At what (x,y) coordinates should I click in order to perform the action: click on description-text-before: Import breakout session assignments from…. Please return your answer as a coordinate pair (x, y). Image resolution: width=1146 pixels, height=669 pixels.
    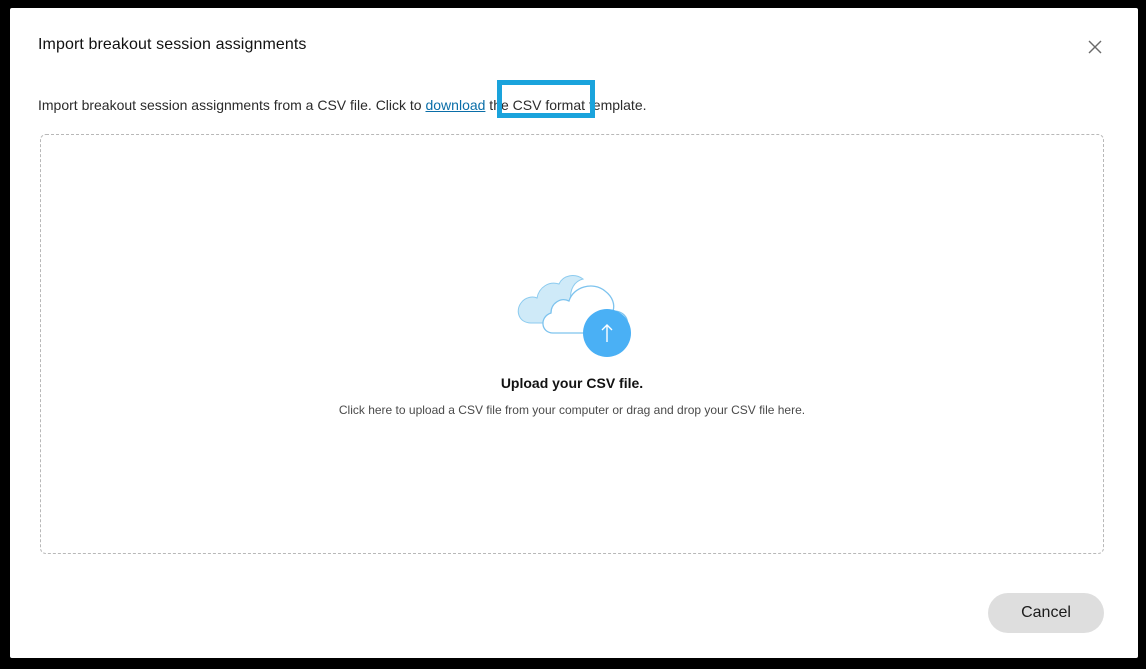
    Looking at the image, I should click on (232, 105).